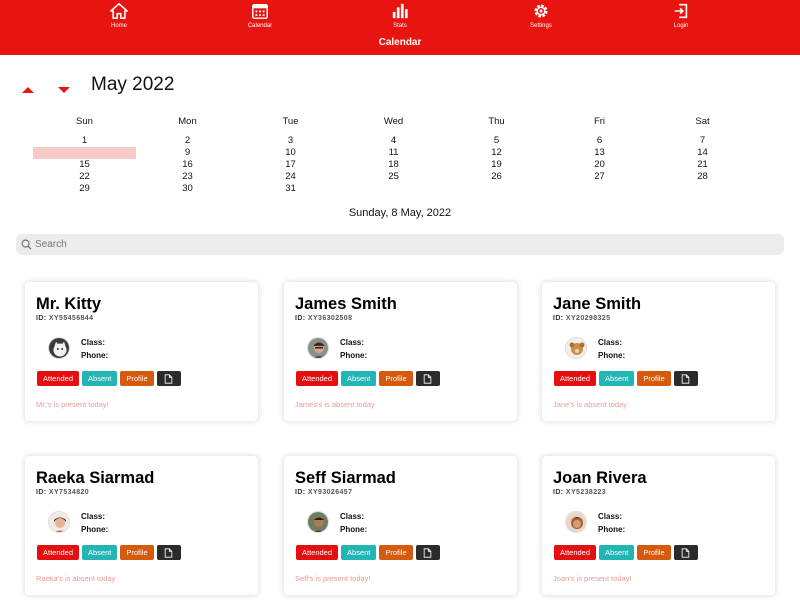 This screenshot has height=600, width=800. Describe the element at coordinates (702, 141) in the screenshot. I see `calendar-day: 7` at that location.